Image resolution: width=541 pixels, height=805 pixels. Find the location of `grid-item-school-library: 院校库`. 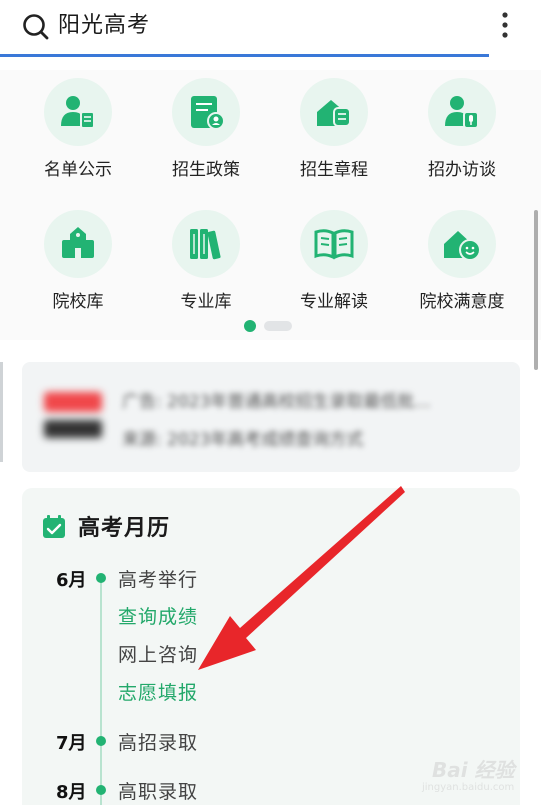

grid-item-school-library: 院校库 is located at coordinates (78, 266).